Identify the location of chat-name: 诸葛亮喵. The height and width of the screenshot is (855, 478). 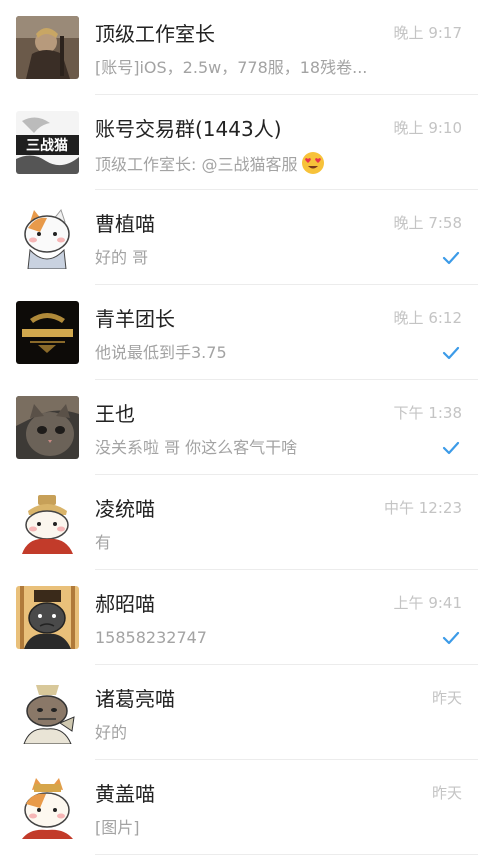
(135, 699).